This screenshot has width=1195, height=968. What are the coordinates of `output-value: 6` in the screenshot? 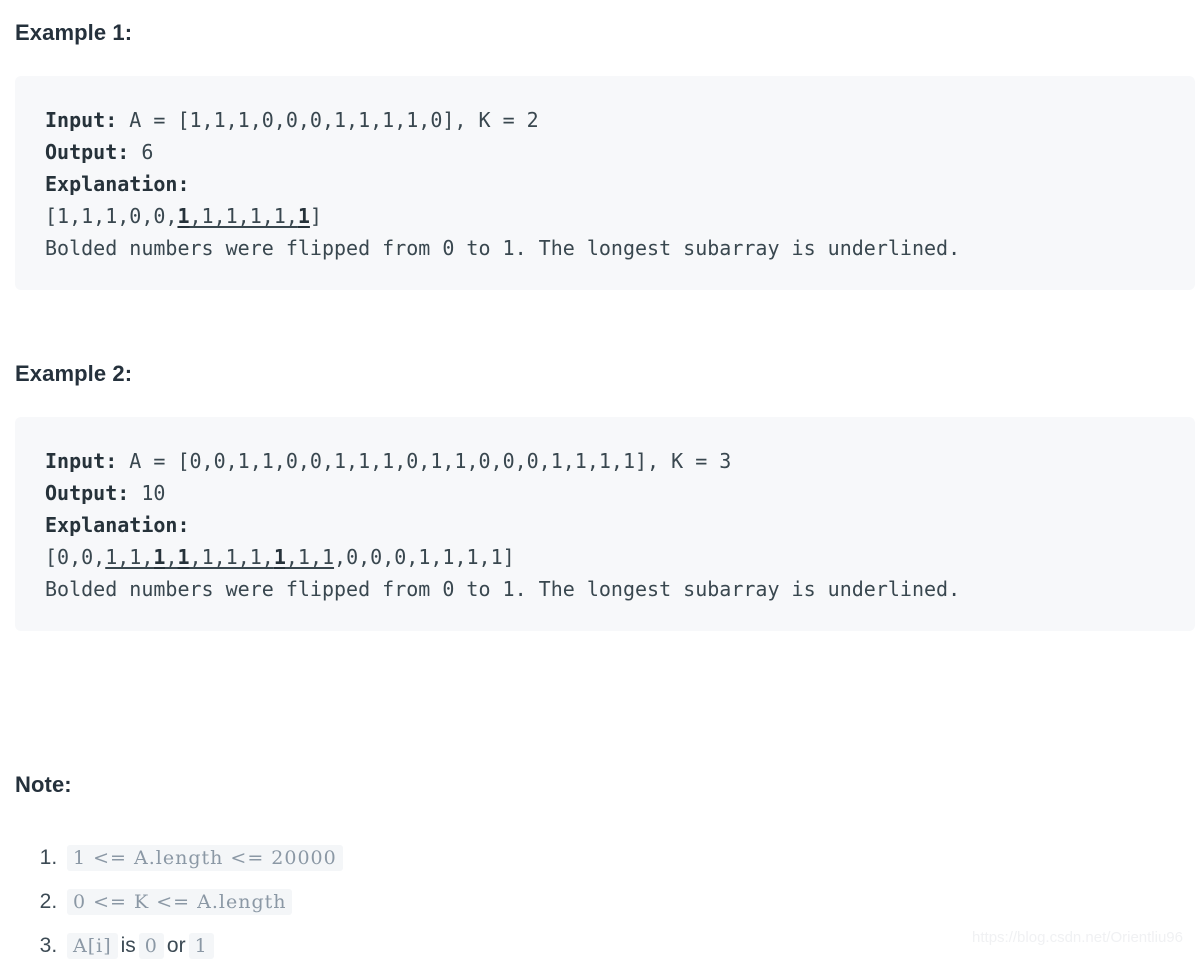 It's located at (141, 152).